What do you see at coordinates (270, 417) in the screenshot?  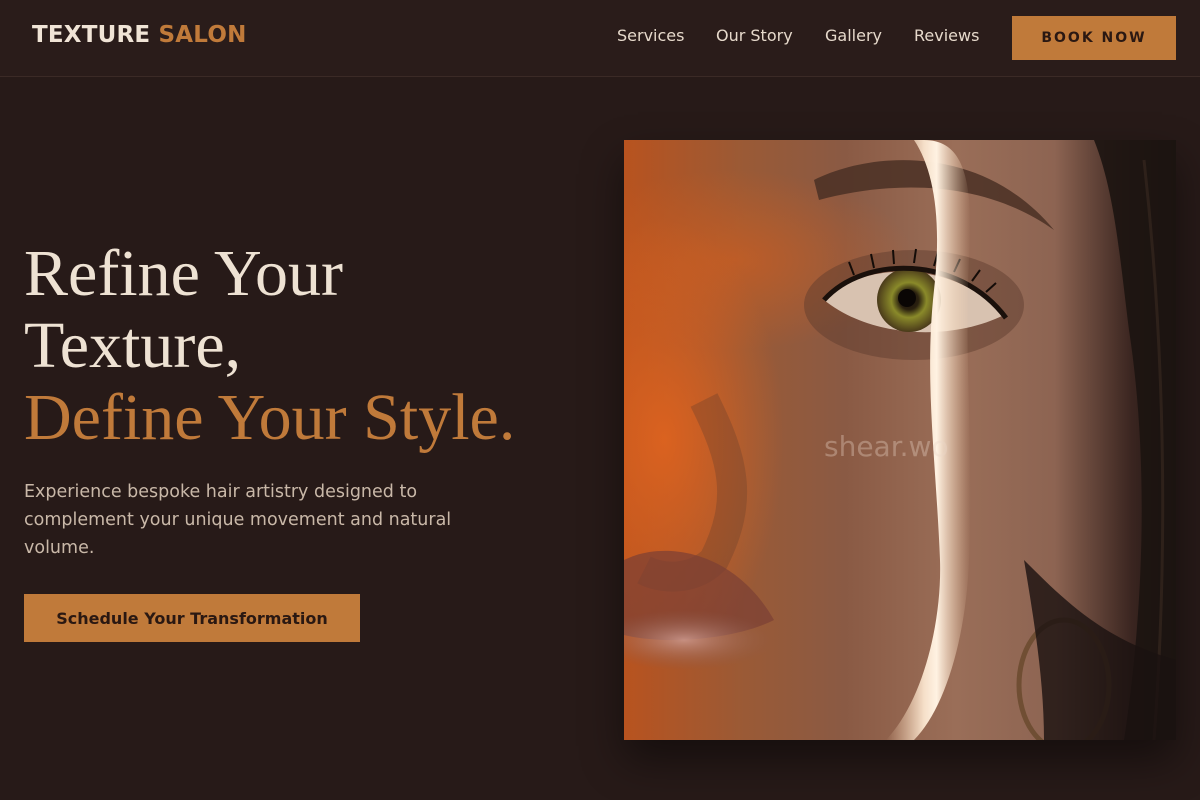 I see `hero-title-accent: Define Your Style.` at bounding box center [270, 417].